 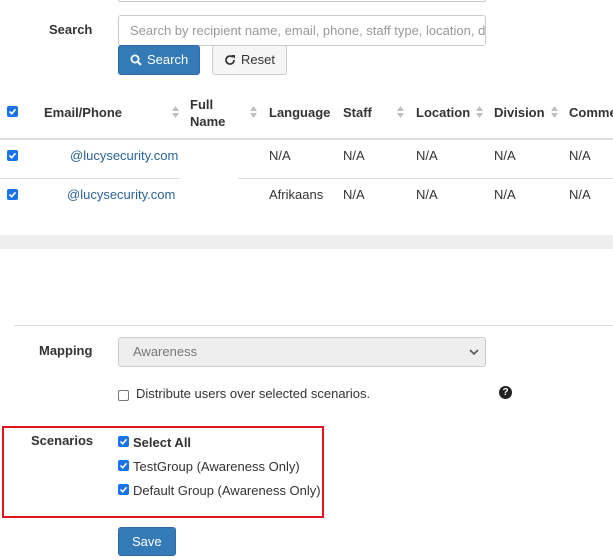 I want to click on save-button-label: Save, so click(x=147, y=541).